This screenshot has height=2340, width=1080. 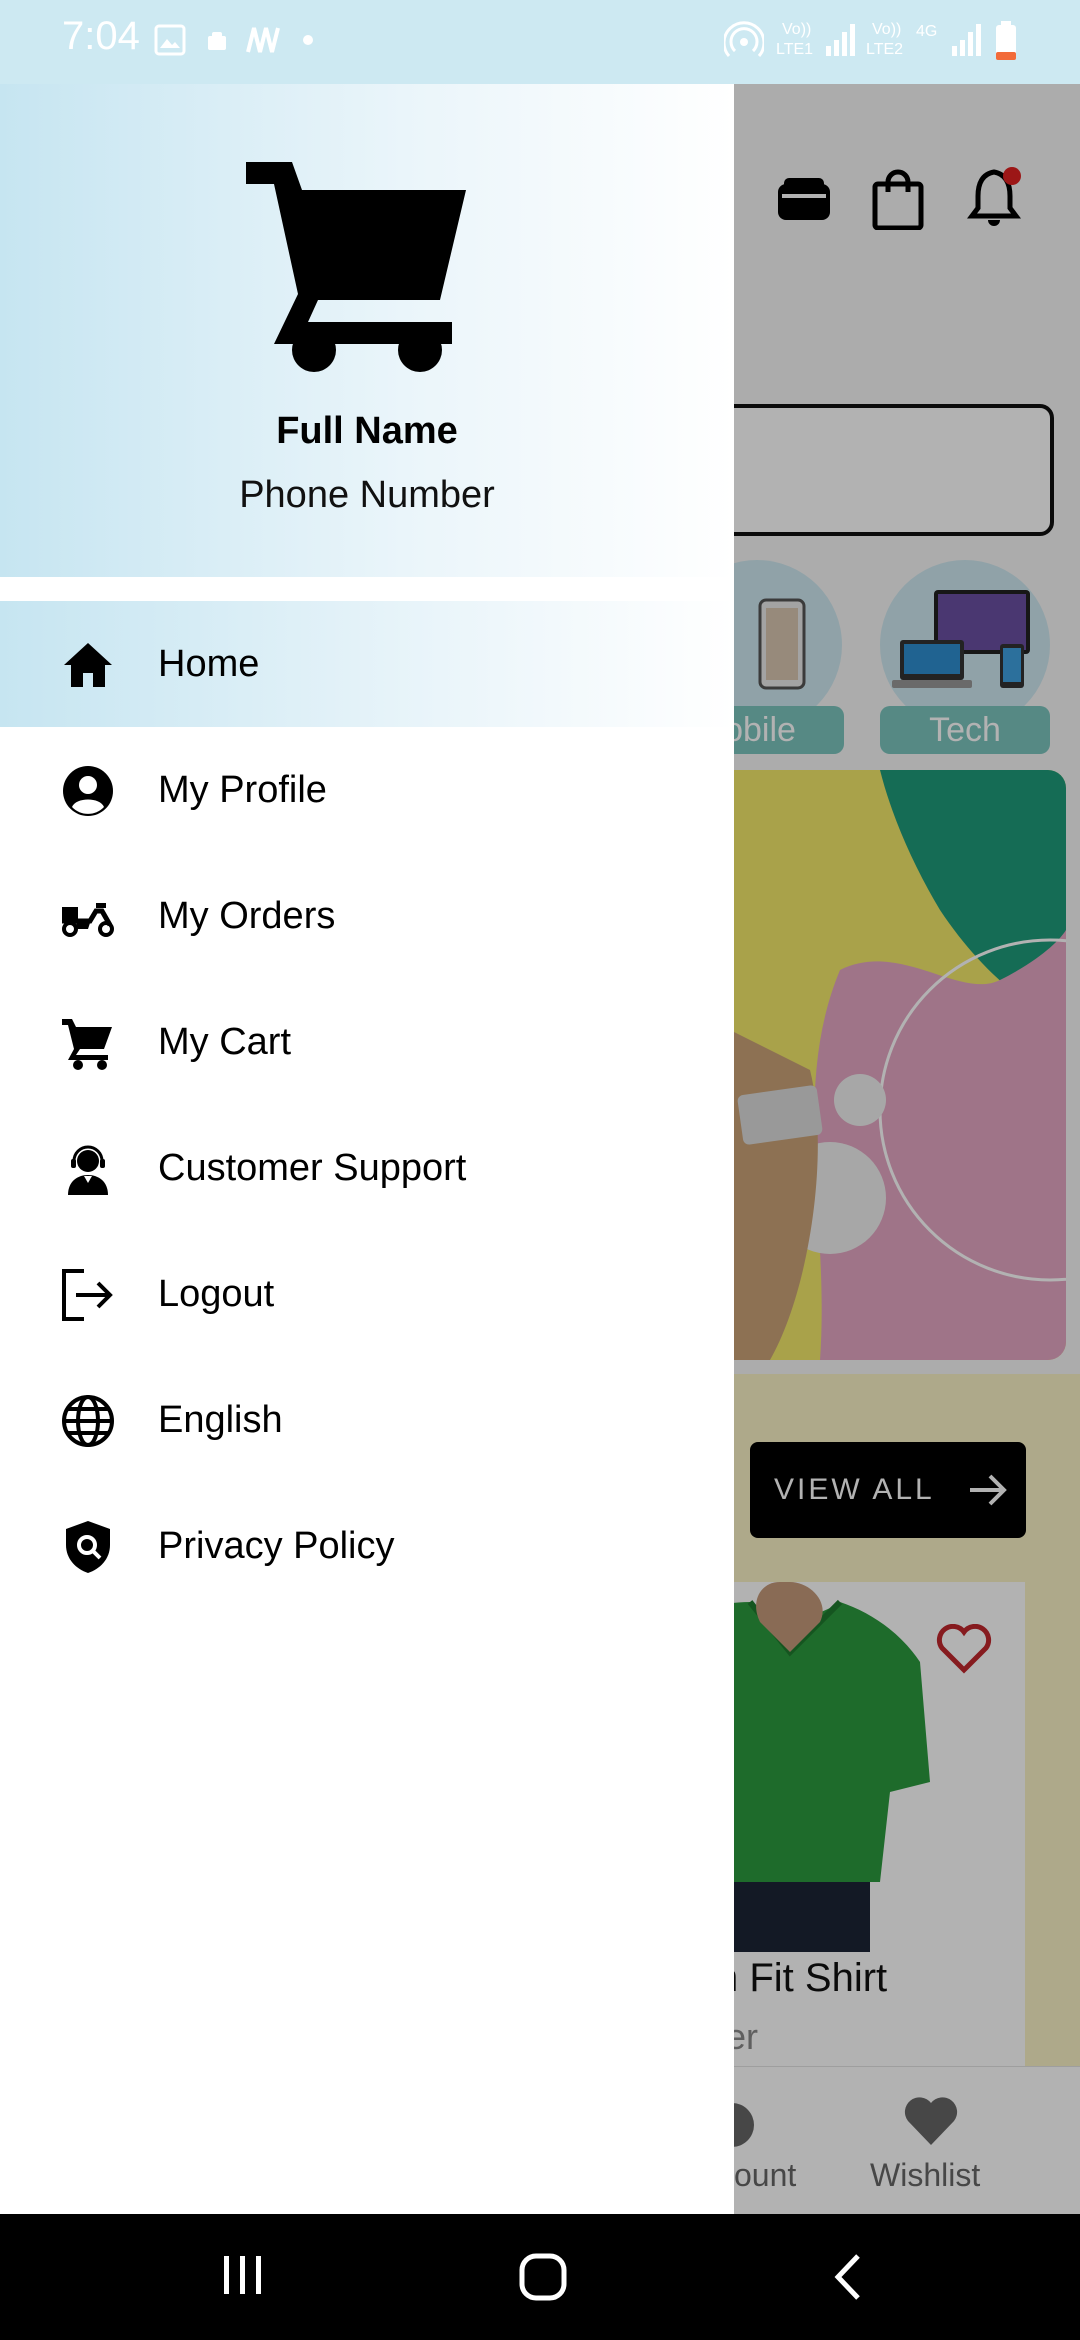 I want to click on support-agent-icon, so click(x=88, y=1170).